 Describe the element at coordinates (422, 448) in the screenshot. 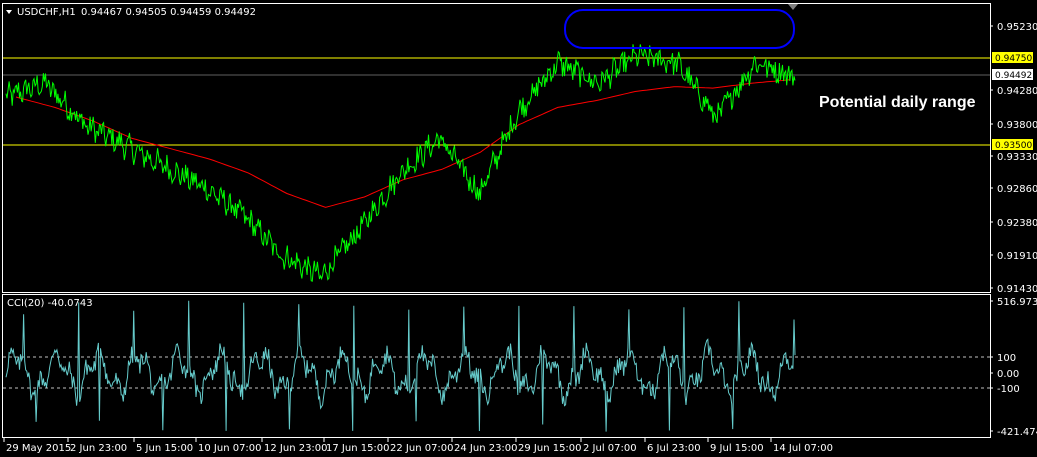

I see `time-tick-label: 22 Jun 07:00` at that location.